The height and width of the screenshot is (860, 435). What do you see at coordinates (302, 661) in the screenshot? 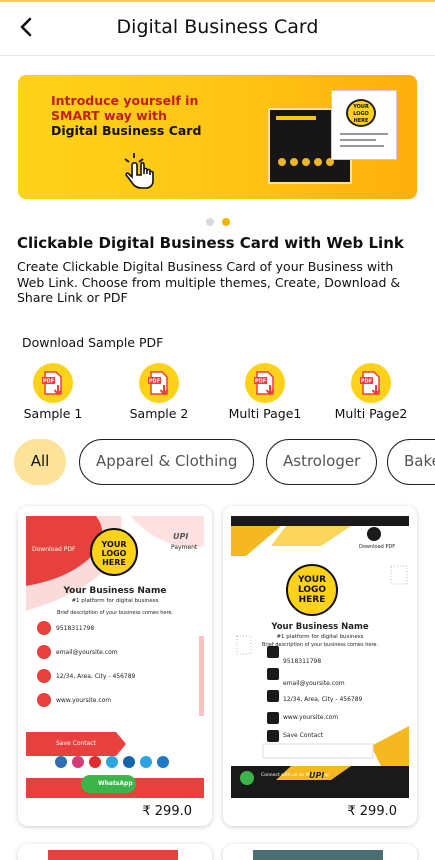
I see `card2-phone: 9518311798` at bounding box center [302, 661].